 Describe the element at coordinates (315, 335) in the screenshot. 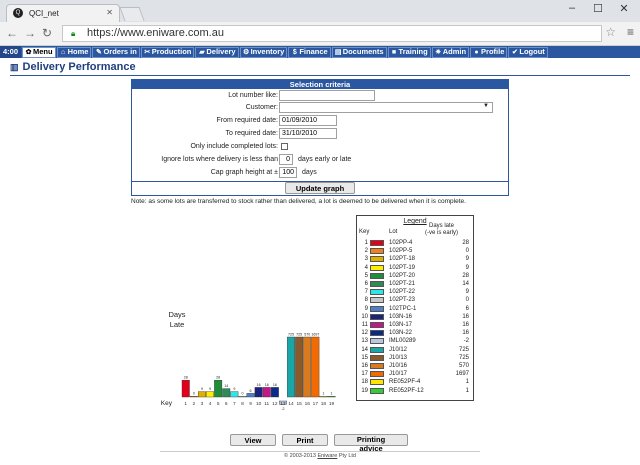

I see `bar-value-label: 1697` at that location.